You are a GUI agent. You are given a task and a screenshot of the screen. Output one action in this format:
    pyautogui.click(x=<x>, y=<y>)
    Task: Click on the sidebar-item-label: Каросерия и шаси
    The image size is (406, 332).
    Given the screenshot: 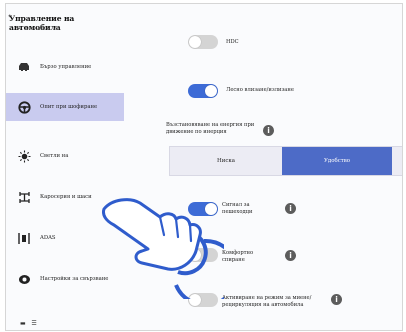 What is the action you would take?
    pyautogui.click(x=66, y=196)
    